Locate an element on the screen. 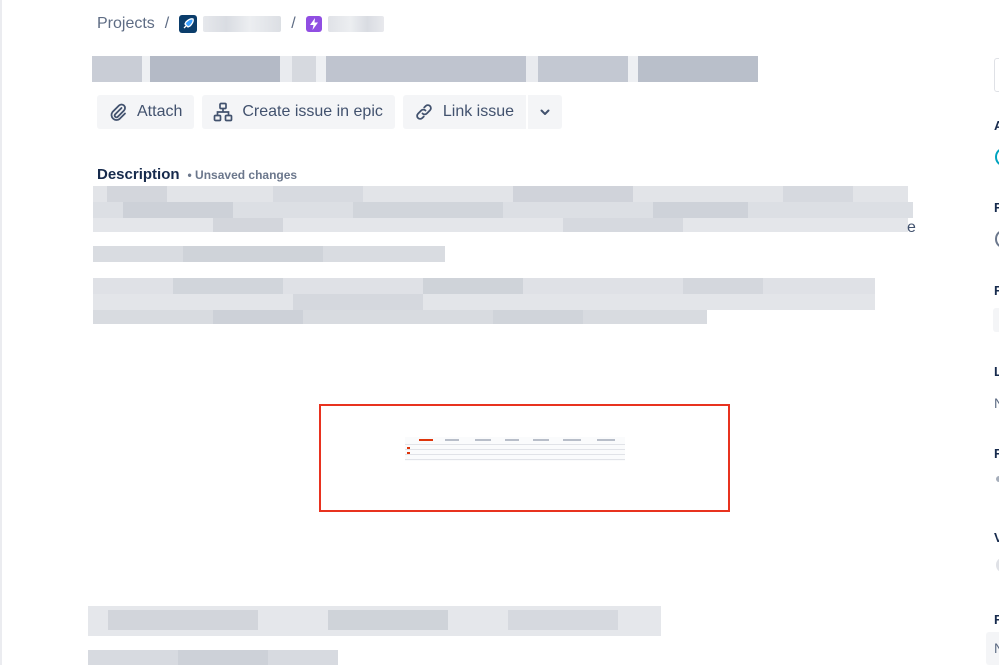  unsaved-changes-indicator: • Unsaved changes is located at coordinates (242, 175).